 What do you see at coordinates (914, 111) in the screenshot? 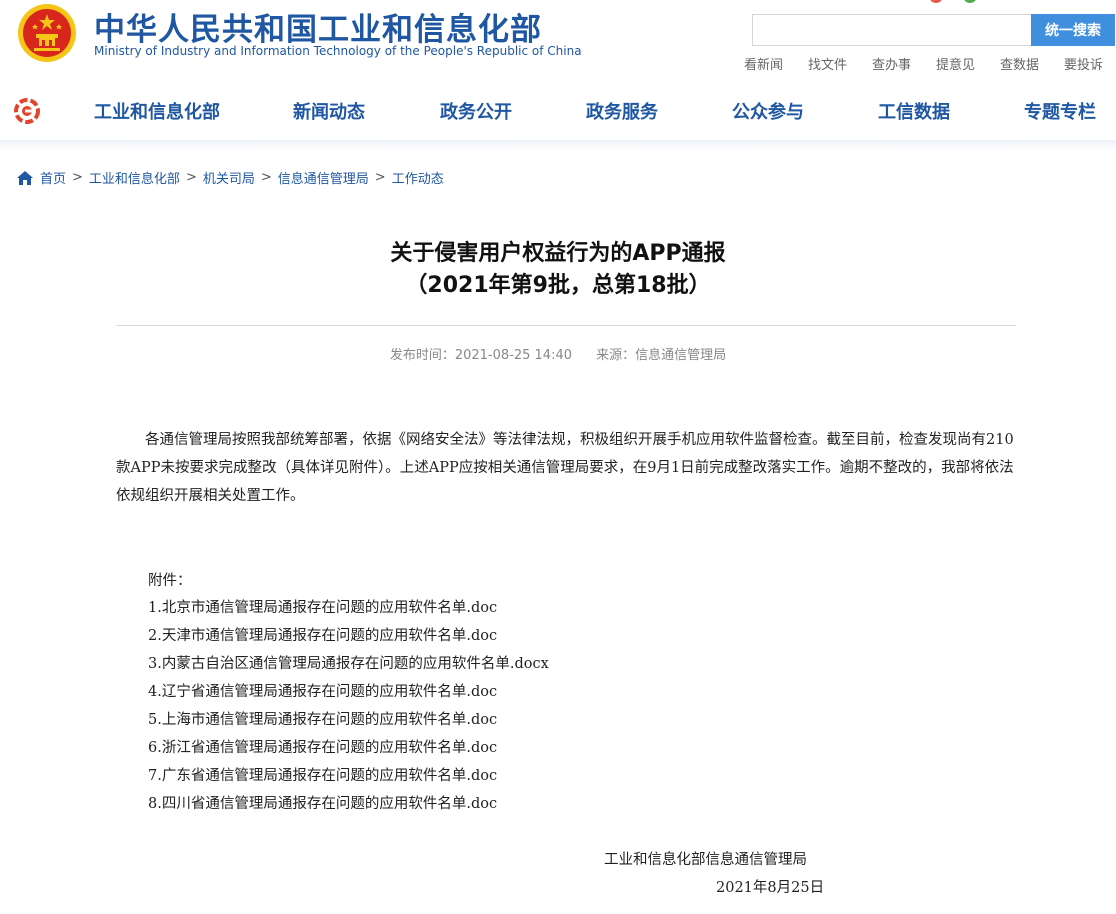
I see `nav-item-data: 工信数据` at bounding box center [914, 111].